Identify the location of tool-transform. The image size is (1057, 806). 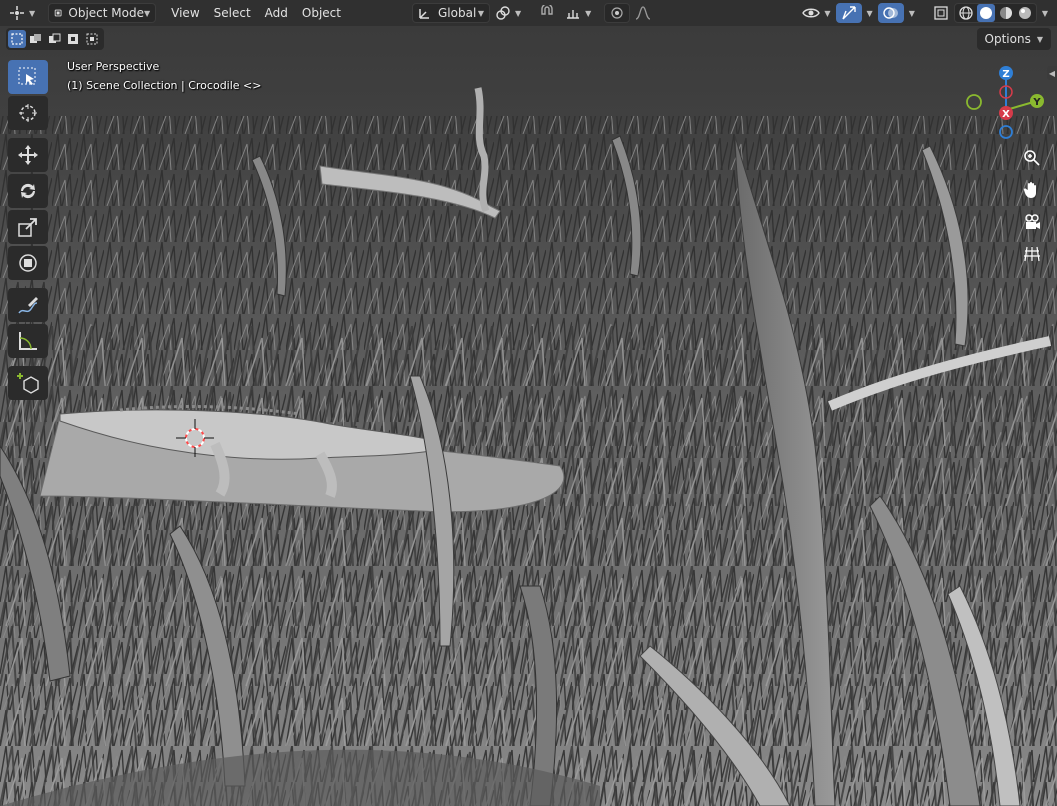
(28, 263).